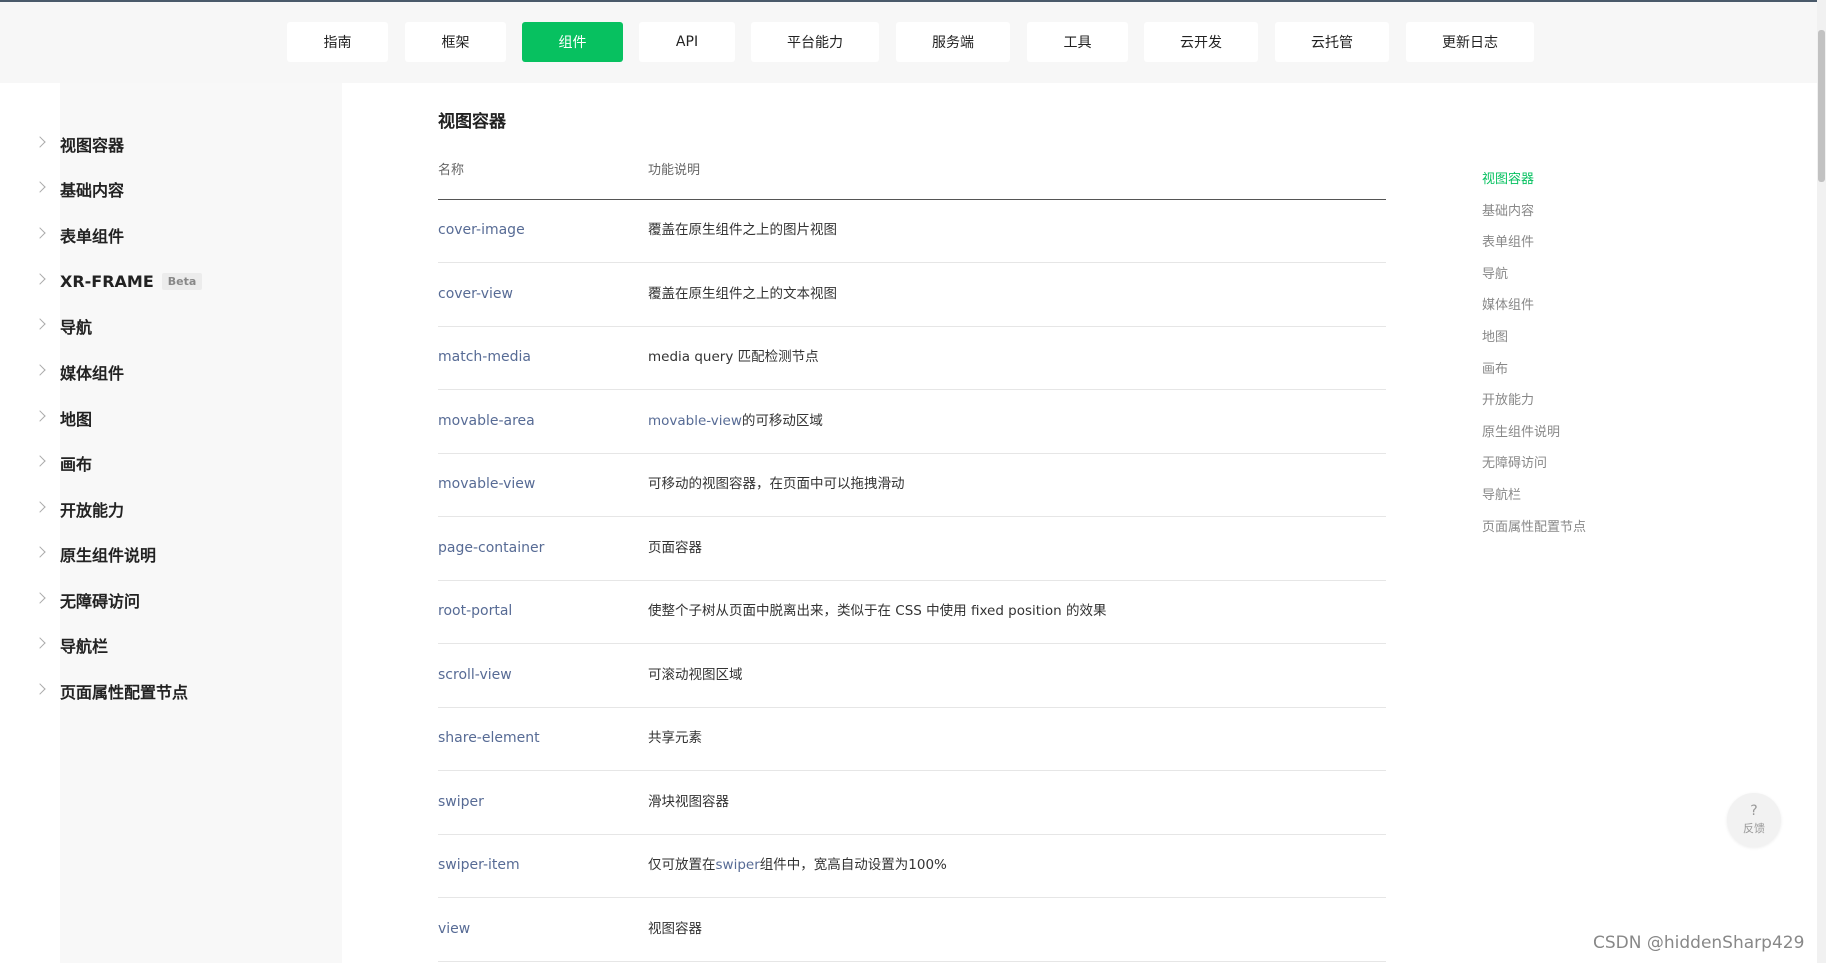  Describe the element at coordinates (1754, 828) in the screenshot. I see `feedback-label: 反馈` at that location.